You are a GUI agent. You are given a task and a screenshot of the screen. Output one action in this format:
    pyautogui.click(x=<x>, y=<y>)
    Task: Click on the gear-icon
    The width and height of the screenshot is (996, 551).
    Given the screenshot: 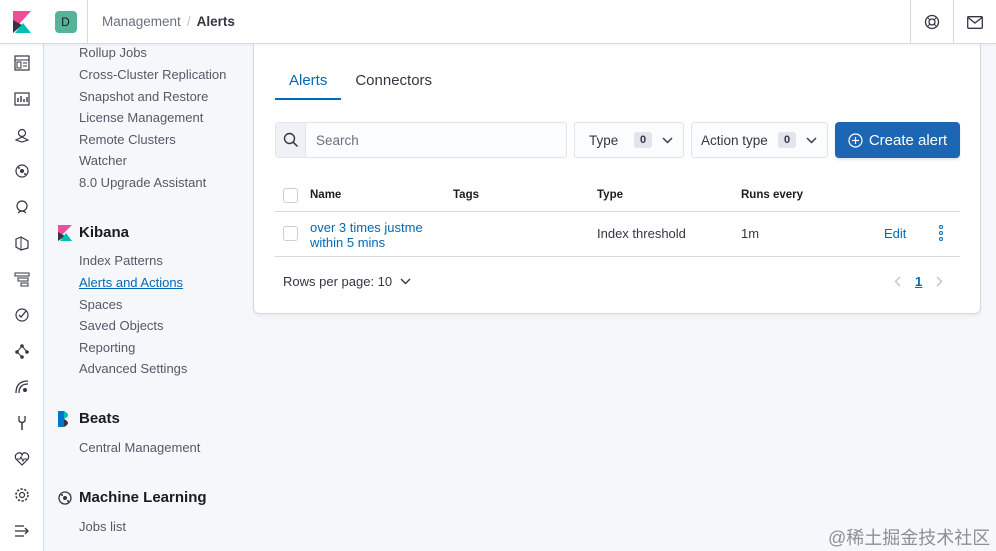 What is the action you would take?
    pyautogui.click(x=22, y=495)
    